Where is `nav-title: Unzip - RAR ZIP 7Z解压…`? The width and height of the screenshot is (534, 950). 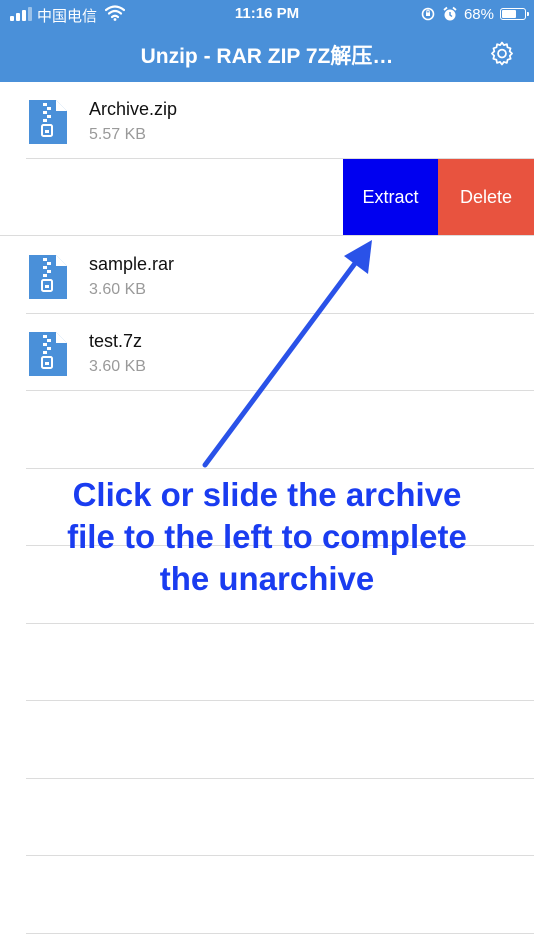
nav-title: Unzip - RAR ZIP 7Z解压… is located at coordinates (267, 56).